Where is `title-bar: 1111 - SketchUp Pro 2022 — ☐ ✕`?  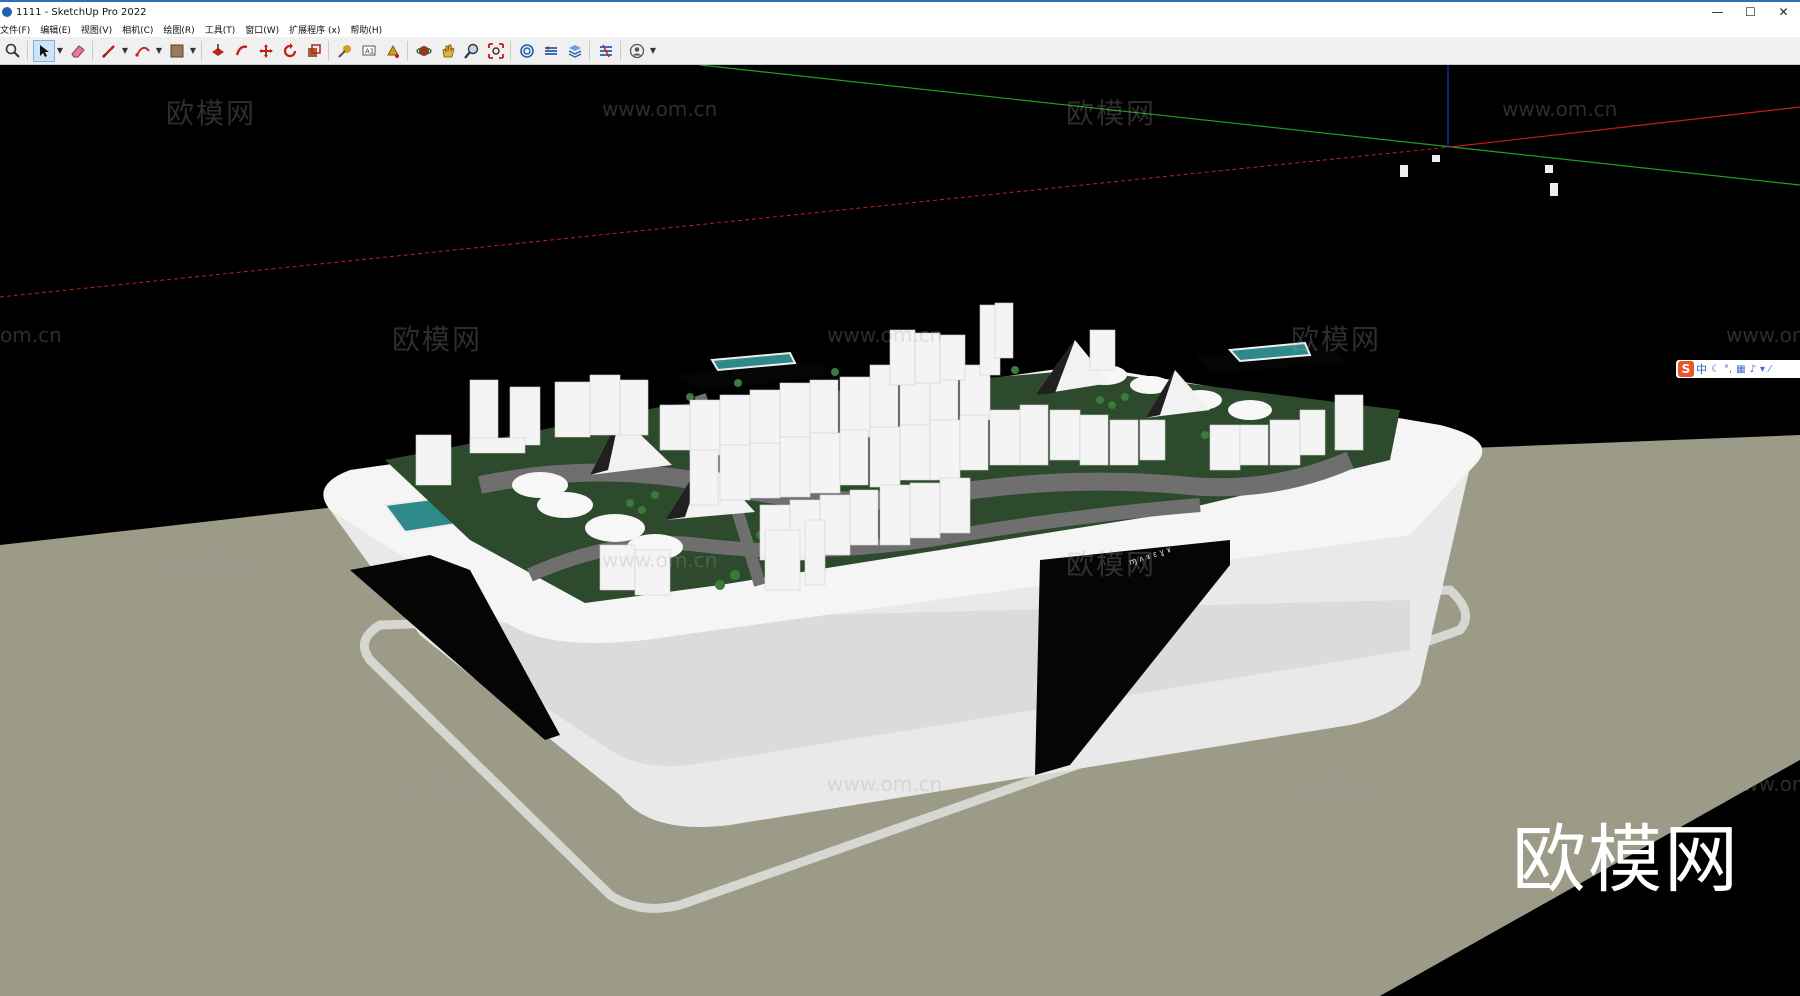
title-bar: 1111 - SketchUp Pro 2022 — ☐ ✕ is located at coordinates (900, 11).